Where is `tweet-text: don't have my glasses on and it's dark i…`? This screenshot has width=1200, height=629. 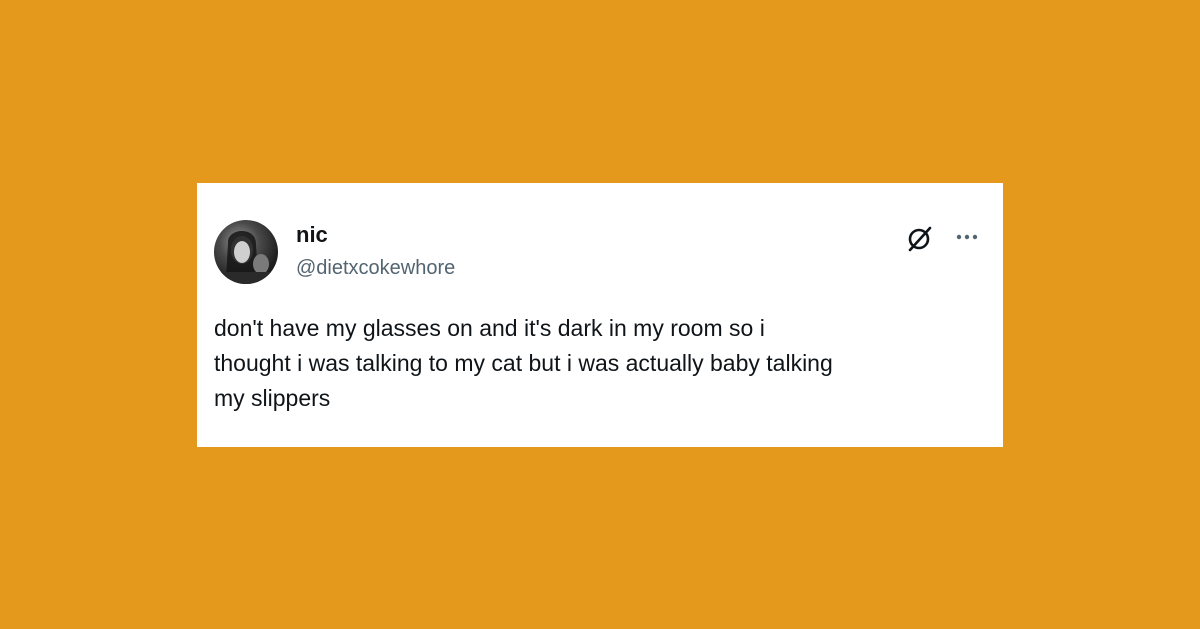
tweet-text: don't have my glasses on and it's dark i… is located at coordinates (523, 363).